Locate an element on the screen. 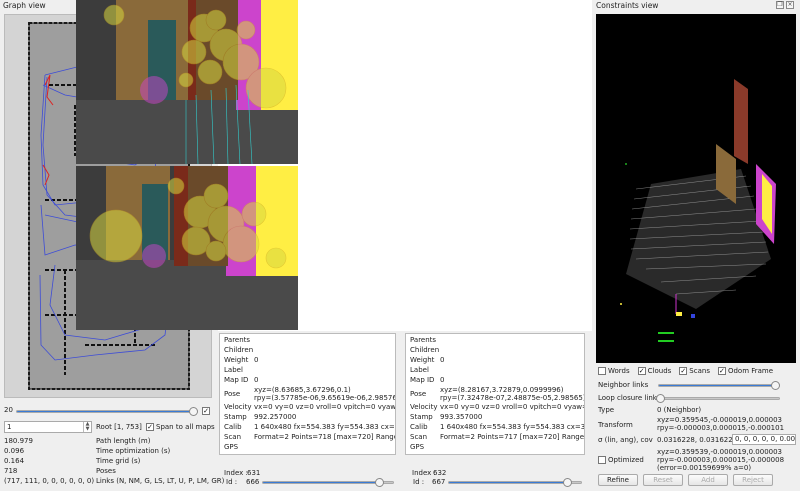 The image size is (800, 491). loop-closure-links-label: Loop closure links is located at coordinates (629, 398).